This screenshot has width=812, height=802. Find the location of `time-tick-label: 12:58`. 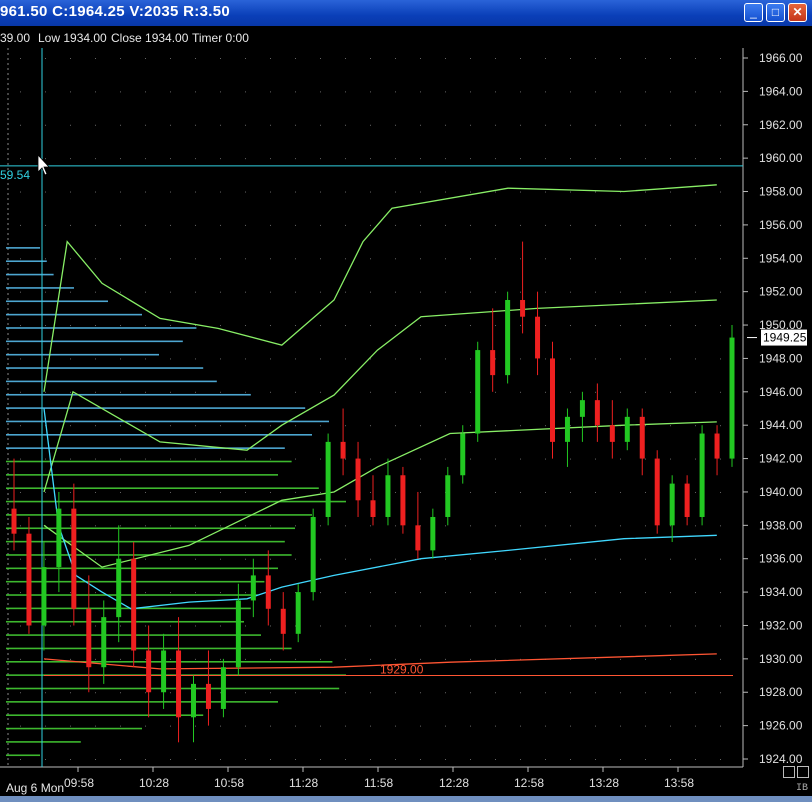

time-tick-label: 12:58 is located at coordinates (529, 783).